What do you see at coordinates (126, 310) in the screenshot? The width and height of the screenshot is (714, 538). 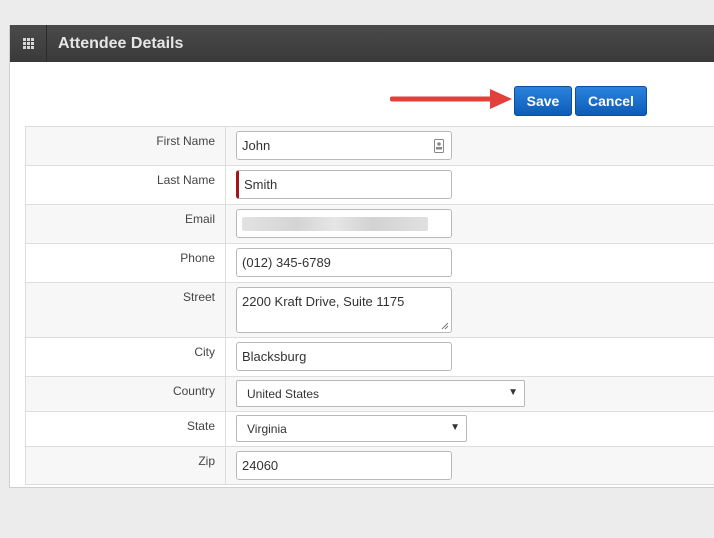 I see `street-label: Street` at bounding box center [126, 310].